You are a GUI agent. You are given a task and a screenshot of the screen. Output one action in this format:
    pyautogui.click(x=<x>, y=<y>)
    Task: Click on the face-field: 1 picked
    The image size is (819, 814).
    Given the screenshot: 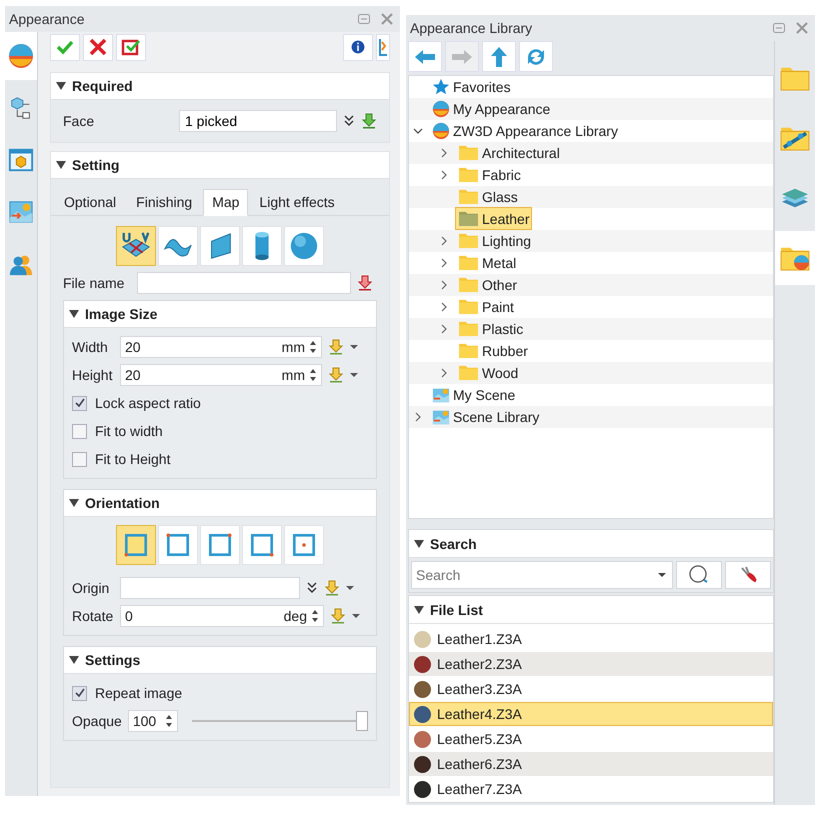 What is the action you would take?
    pyautogui.click(x=258, y=121)
    